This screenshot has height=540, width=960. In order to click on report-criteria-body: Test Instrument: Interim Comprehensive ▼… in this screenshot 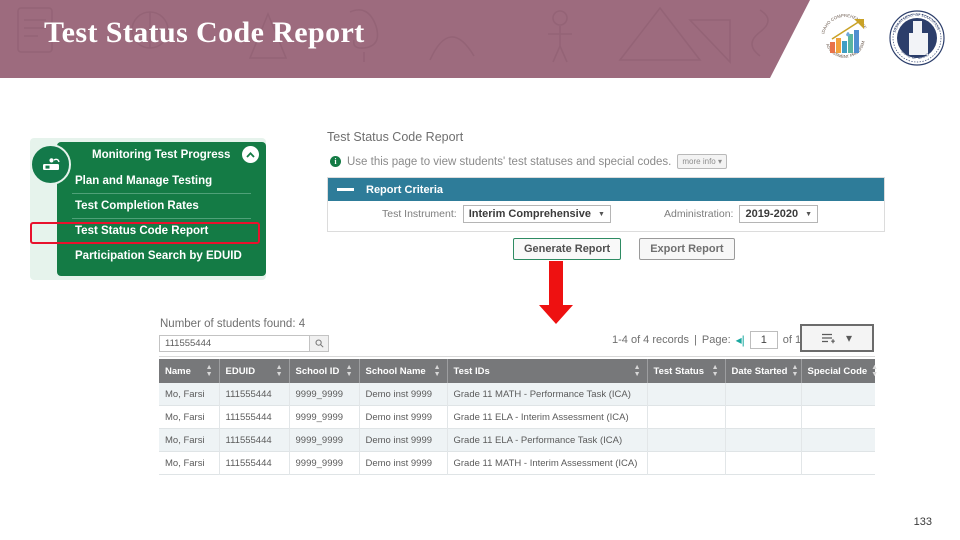, I will do `click(606, 216)`.